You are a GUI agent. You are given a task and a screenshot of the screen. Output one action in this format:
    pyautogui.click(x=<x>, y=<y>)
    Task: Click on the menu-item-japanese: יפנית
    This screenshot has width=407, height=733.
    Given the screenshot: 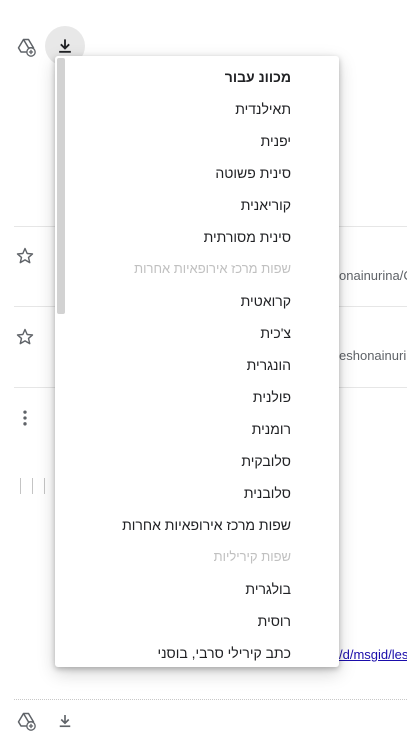 What is the action you would take?
    pyautogui.click(x=197, y=141)
    